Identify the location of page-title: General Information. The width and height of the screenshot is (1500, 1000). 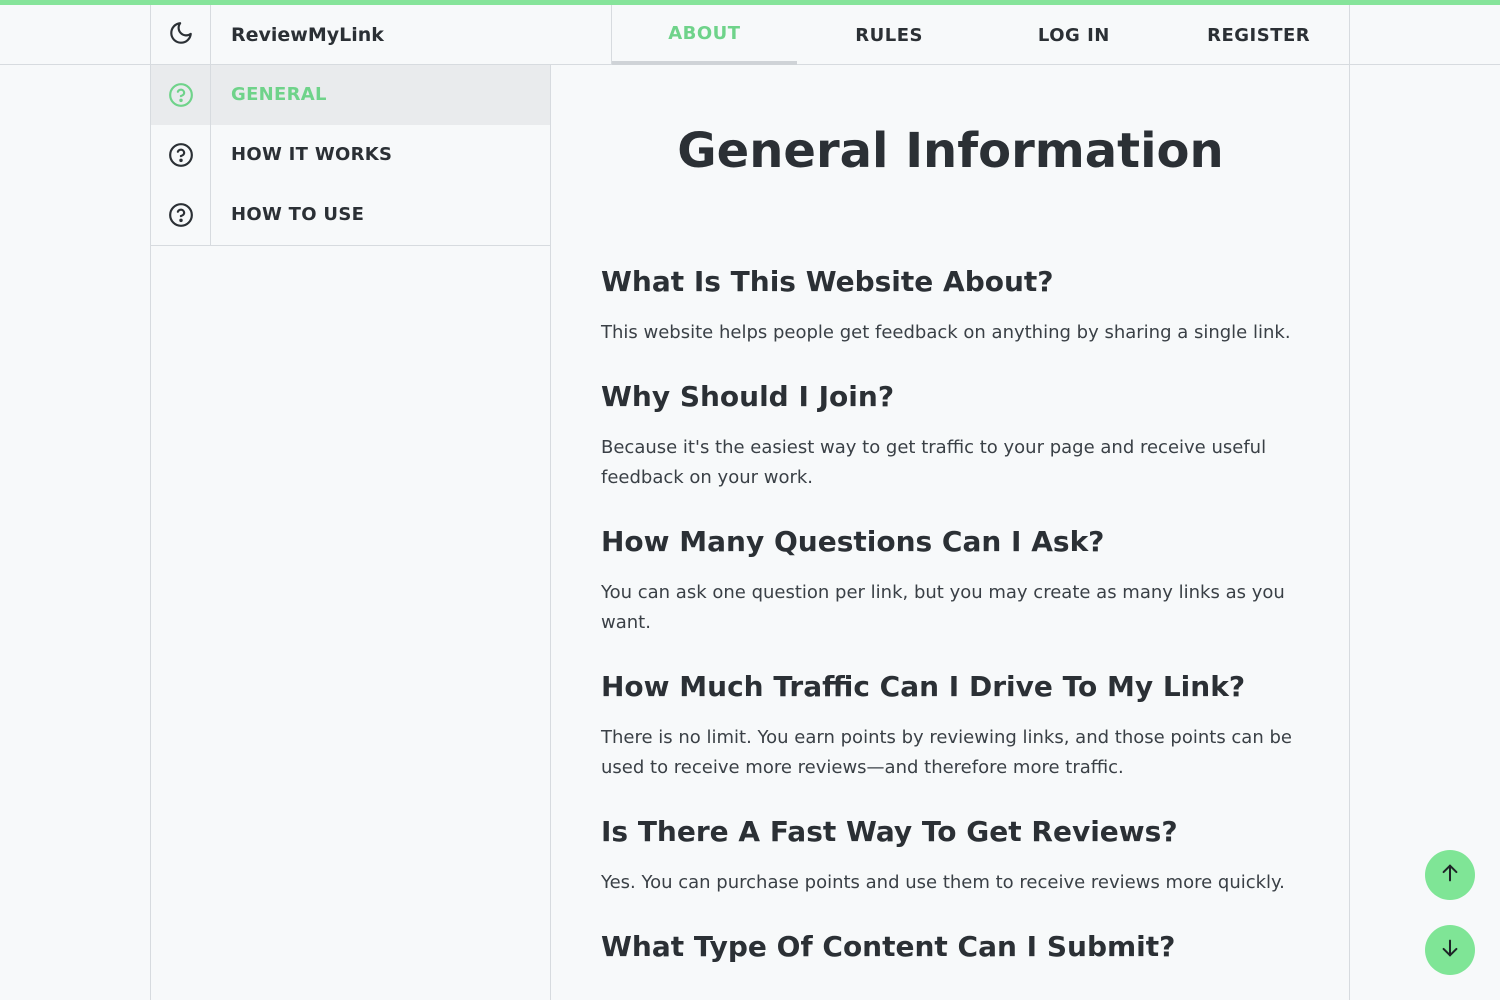
(950, 151).